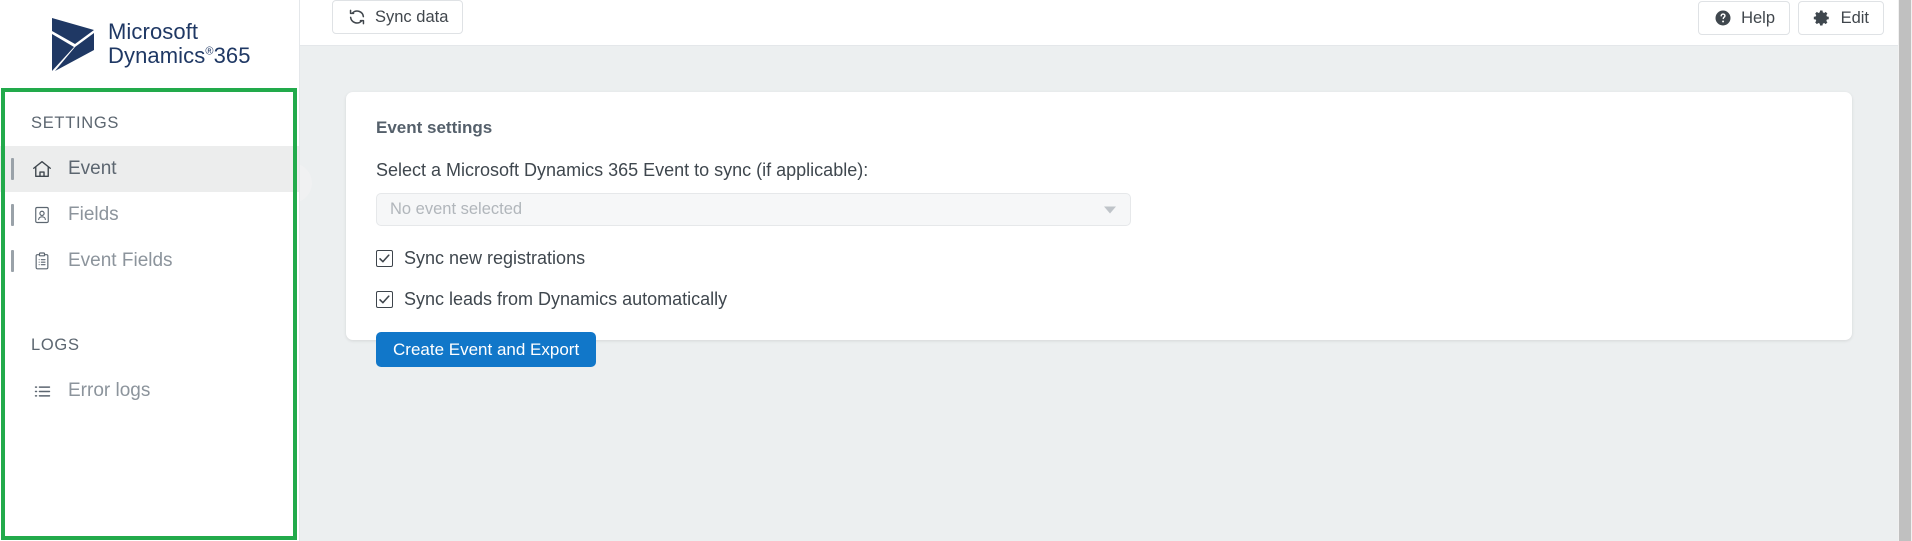 The height and width of the screenshot is (541, 1912). What do you see at coordinates (566, 299) in the screenshot?
I see `sync-leads-label: Sync leads from Dynamics automatically` at bounding box center [566, 299].